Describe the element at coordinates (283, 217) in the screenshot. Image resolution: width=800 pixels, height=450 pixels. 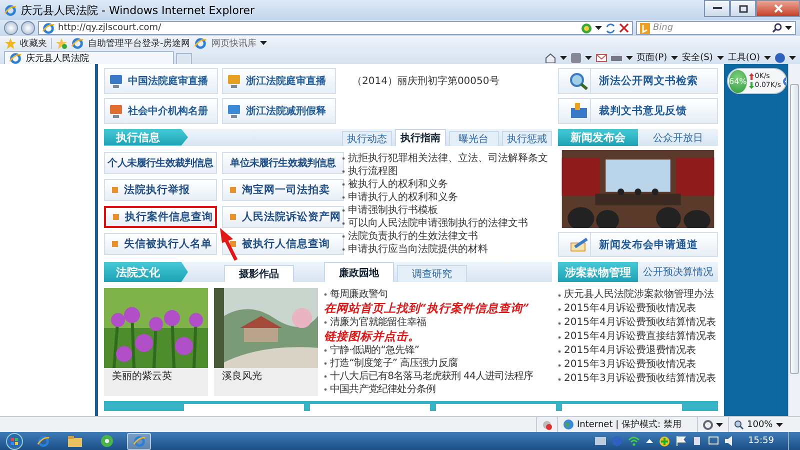
I see `link-tile: 人民法院诉讼资产网` at that location.